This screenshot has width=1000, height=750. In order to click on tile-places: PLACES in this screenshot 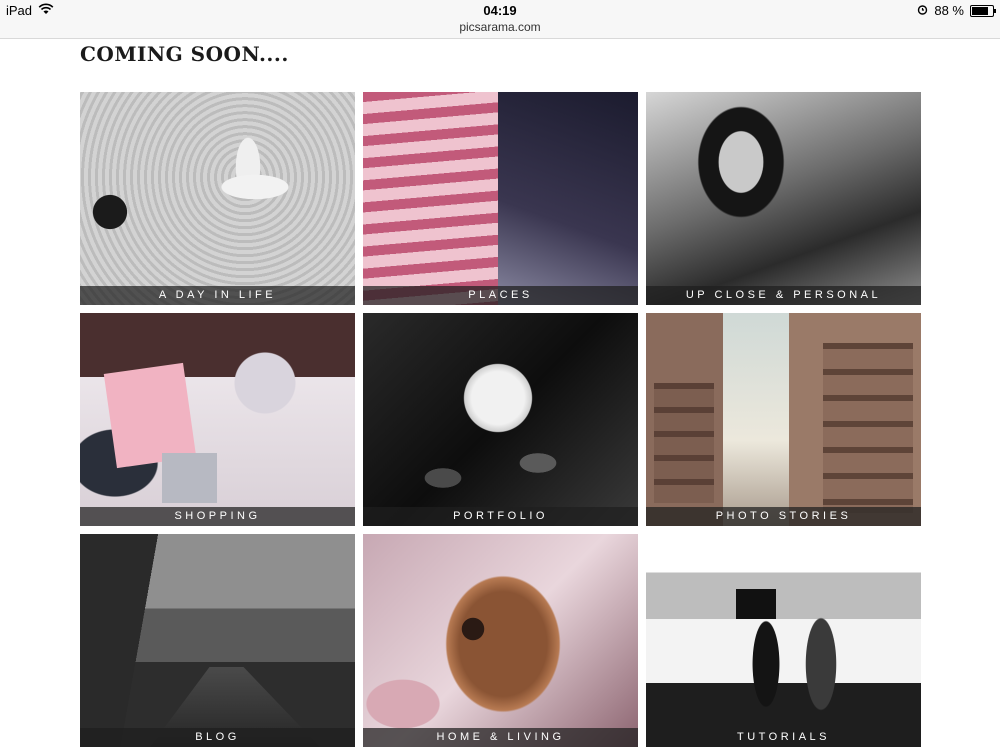, I will do `click(500, 198)`.